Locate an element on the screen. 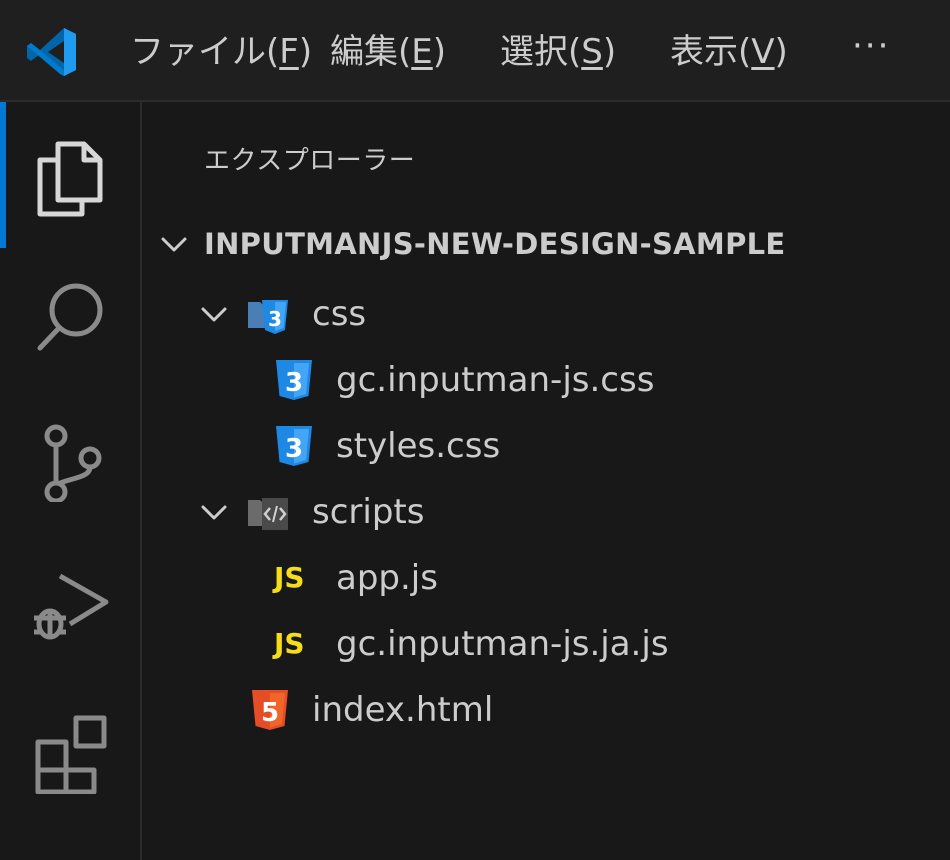  menu-selection: 選択(S) is located at coordinates (558, 52).